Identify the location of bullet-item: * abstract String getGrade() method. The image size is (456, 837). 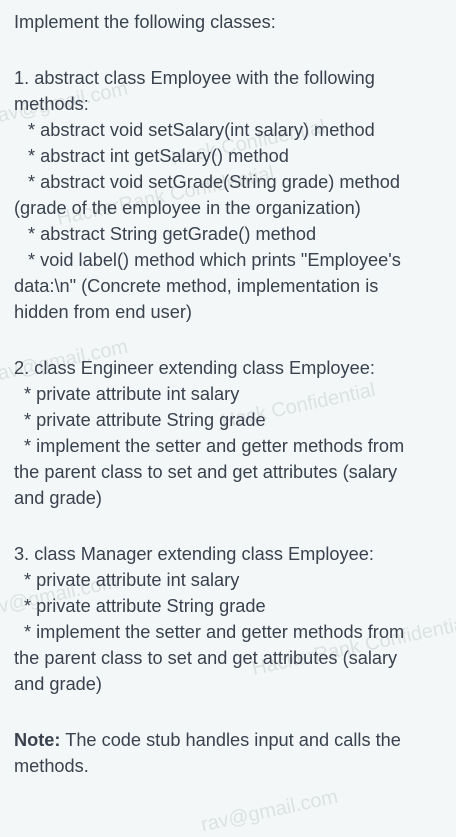
(172, 234).